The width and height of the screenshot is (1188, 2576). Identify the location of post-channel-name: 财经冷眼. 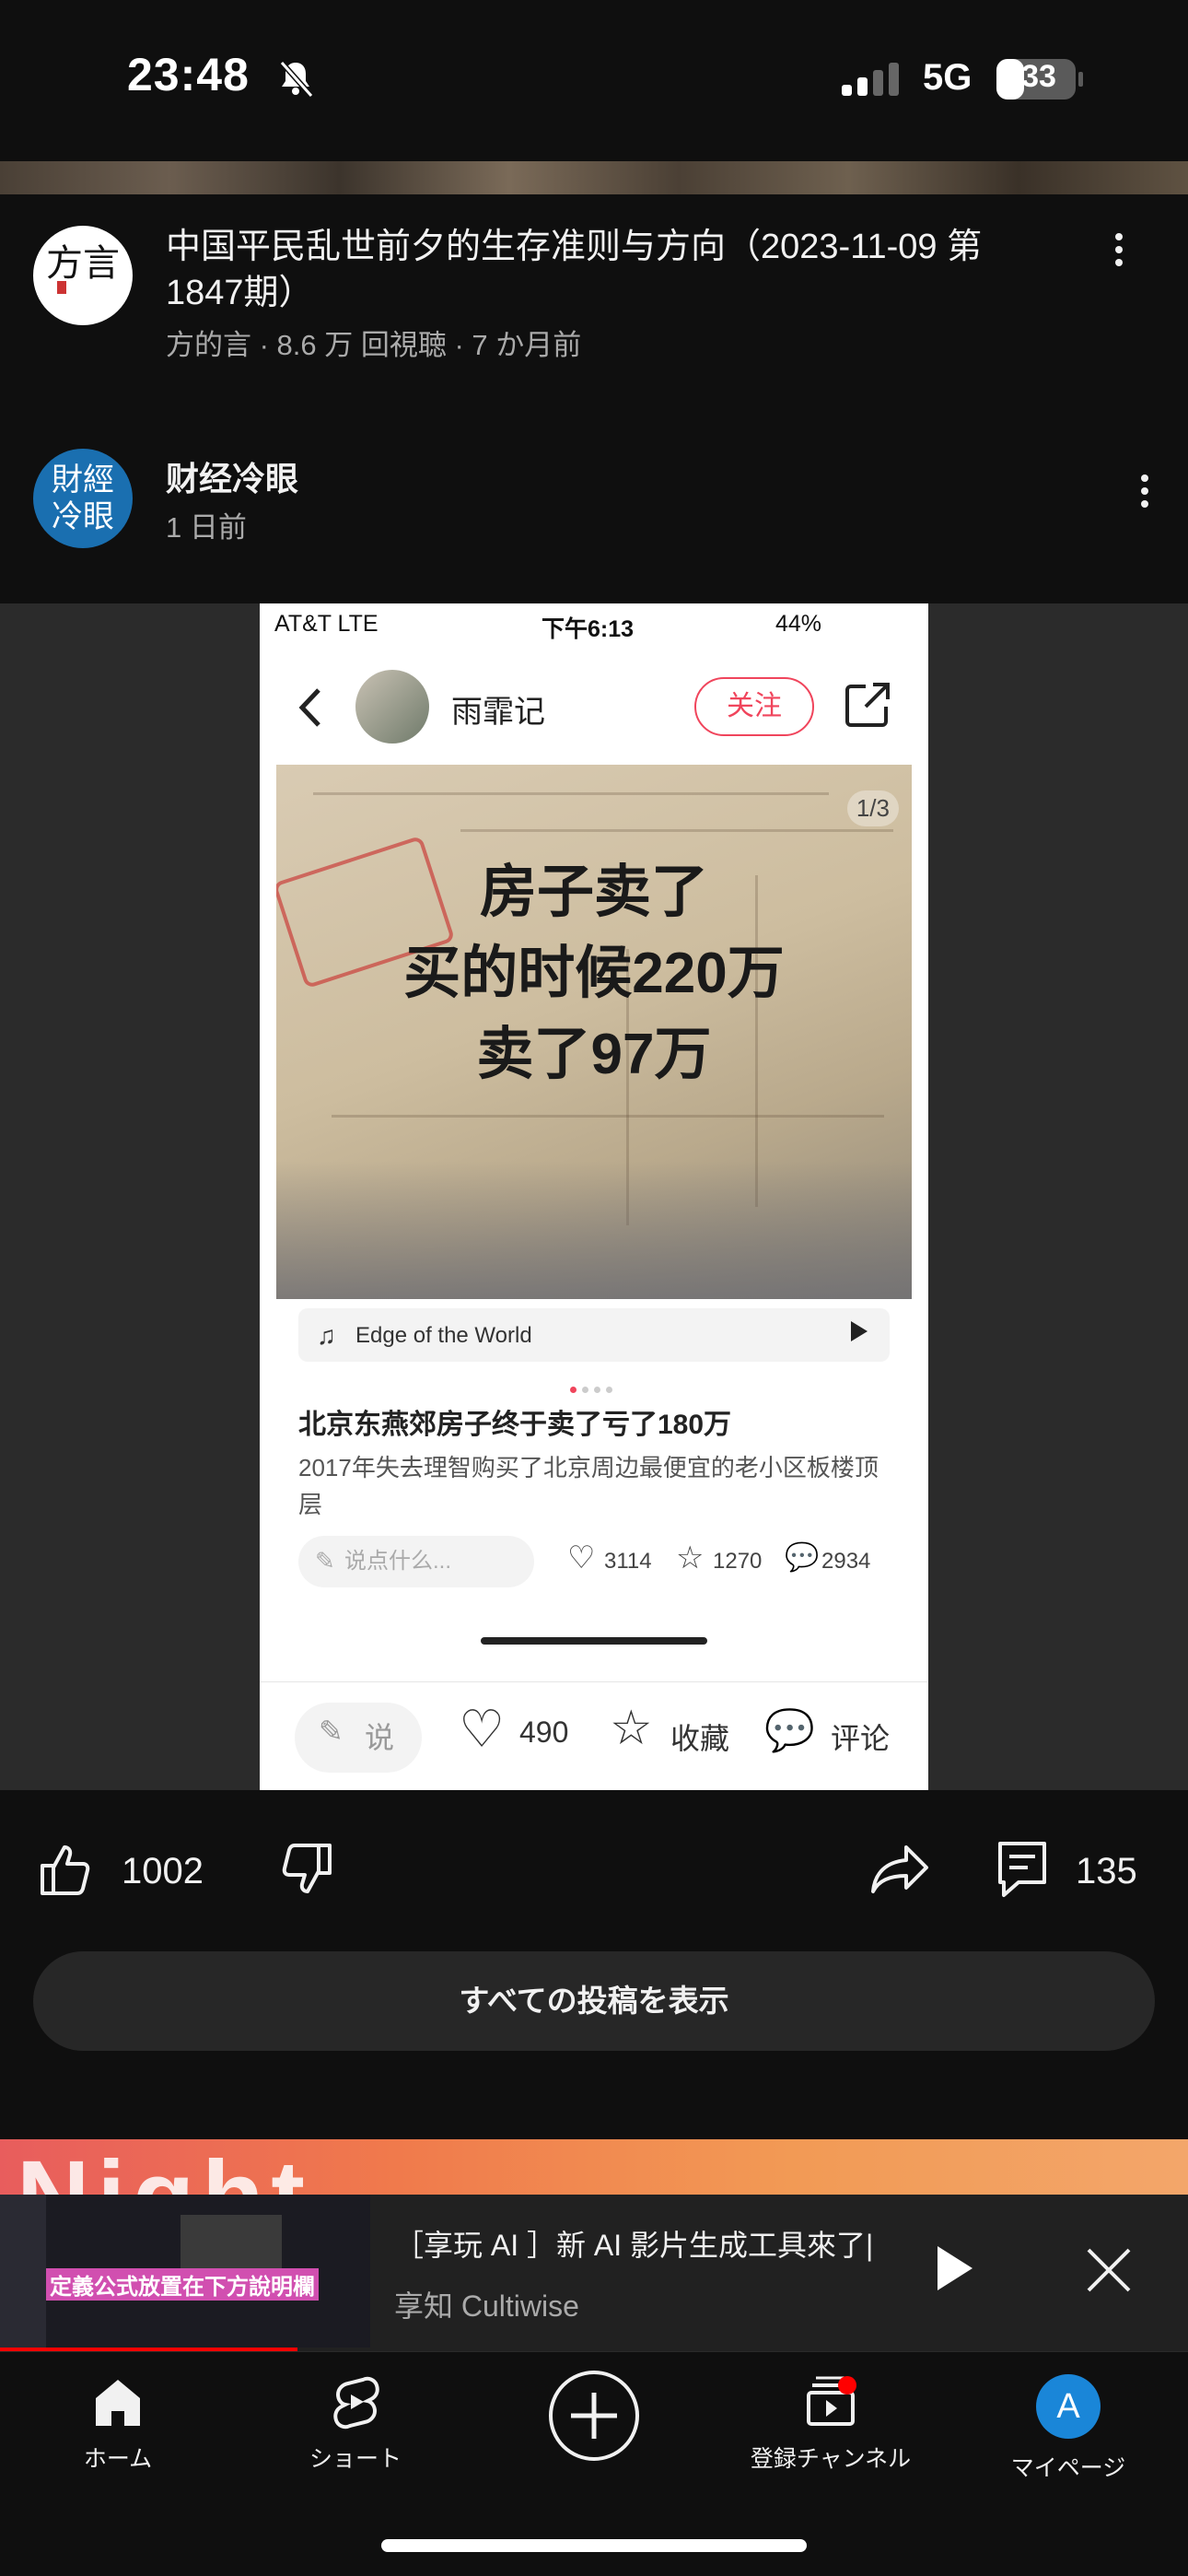
(232, 476).